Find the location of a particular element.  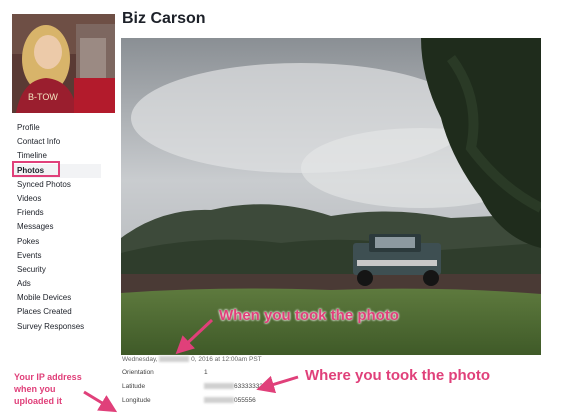

profile-photo-image: B-TOW is located at coordinates (63, 63).